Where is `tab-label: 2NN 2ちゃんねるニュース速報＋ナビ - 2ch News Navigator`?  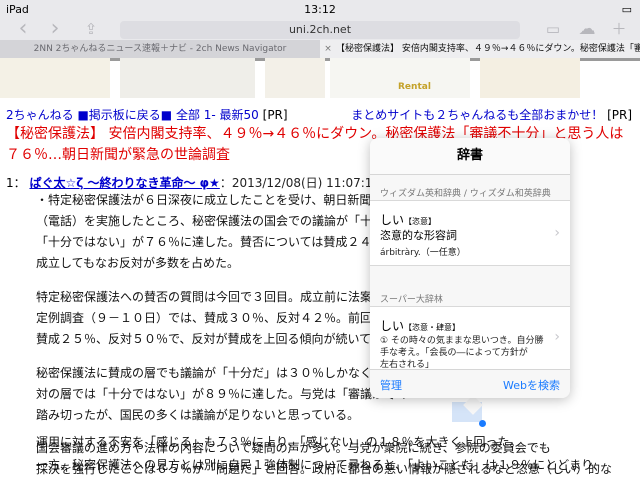 tab-label: 2NN 2ちゃんねるニュース速報＋ナビ - 2ch News Navigator is located at coordinates (160, 49).